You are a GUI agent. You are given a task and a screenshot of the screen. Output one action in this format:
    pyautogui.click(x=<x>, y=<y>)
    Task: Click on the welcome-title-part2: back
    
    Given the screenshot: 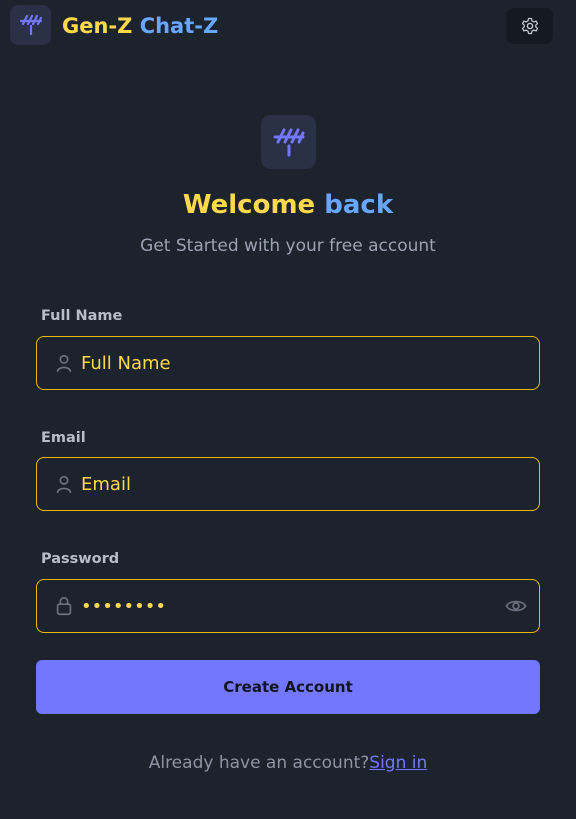 What is the action you would take?
    pyautogui.click(x=359, y=205)
    